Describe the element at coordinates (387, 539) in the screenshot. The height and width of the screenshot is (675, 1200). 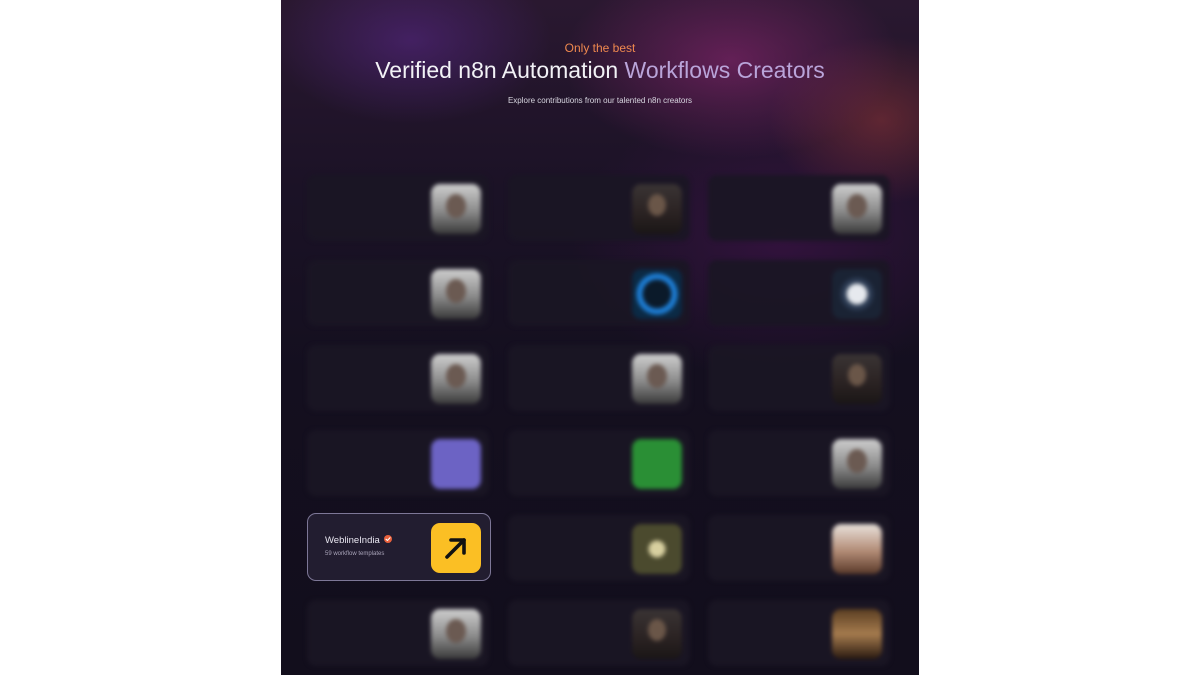
I see `verified-badge-icon` at that location.